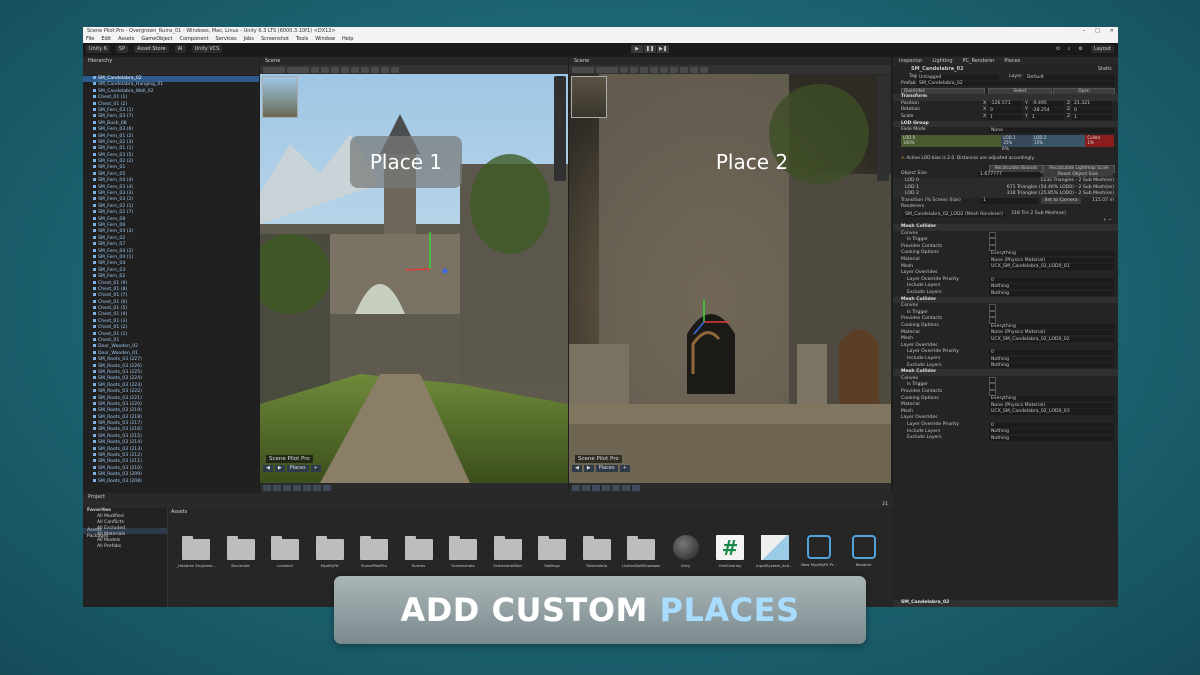  Describe the element at coordinates (663, 49) in the screenshot. I see `step-icon: ▶❚` at that location.